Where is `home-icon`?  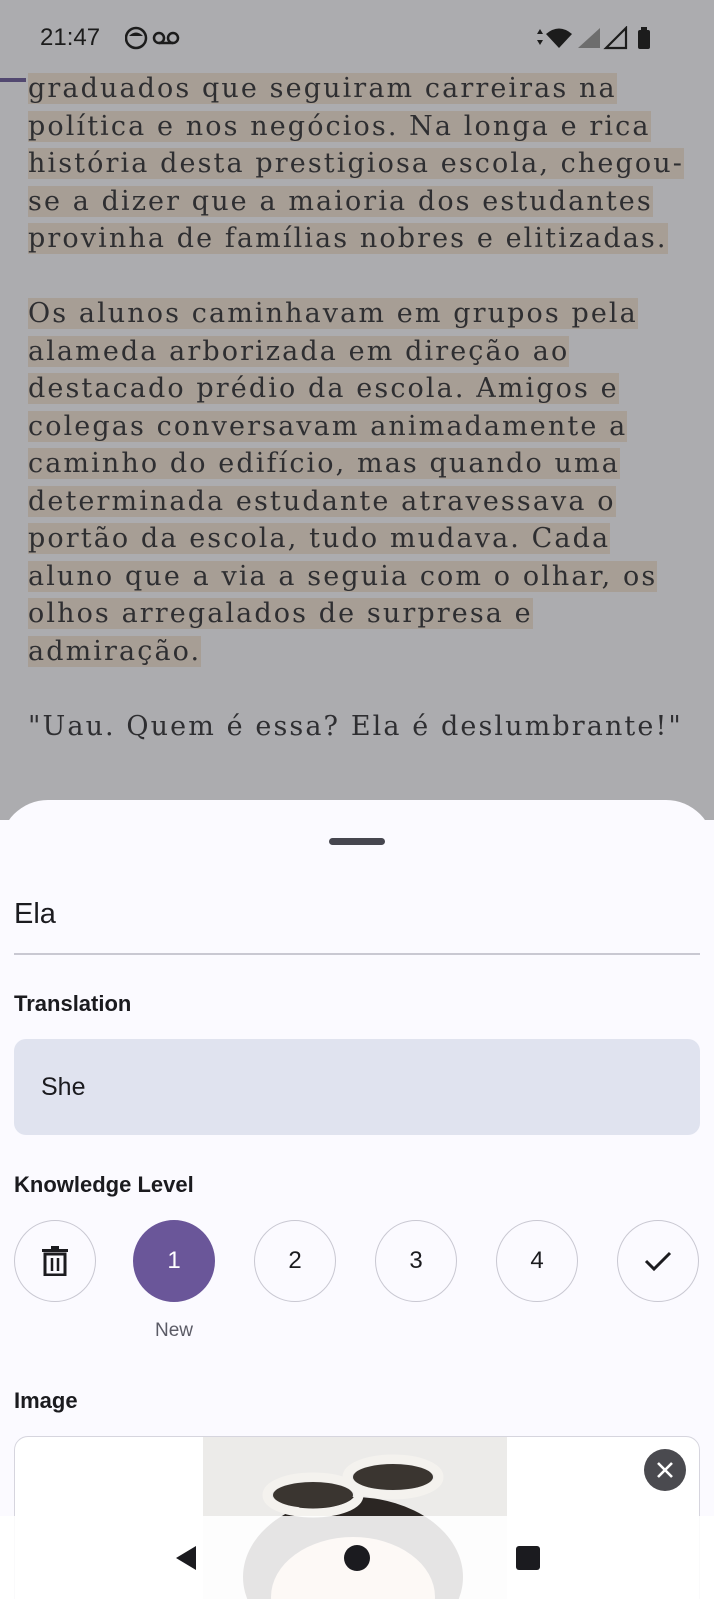
home-icon is located at coordinates (357, 1558).